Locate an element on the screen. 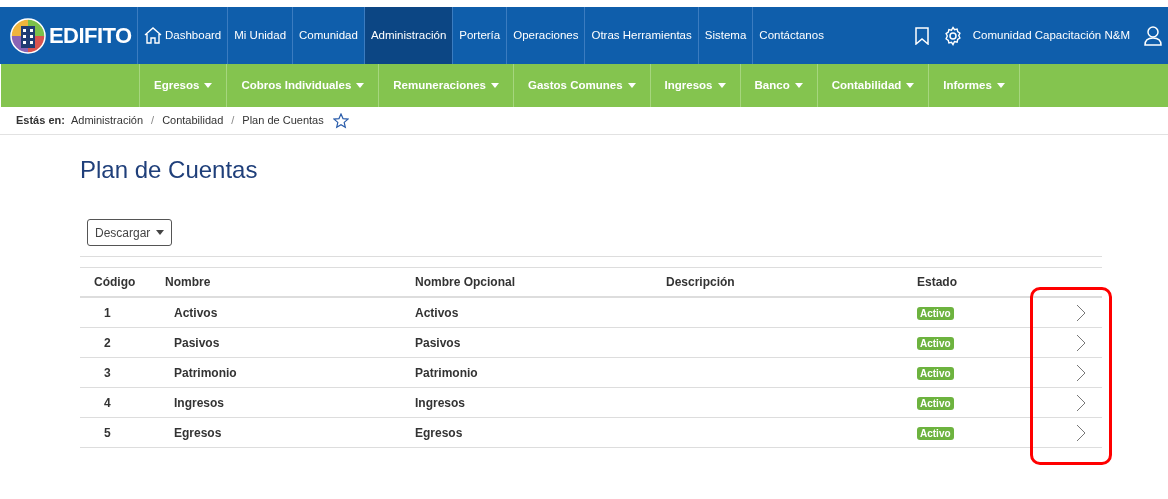  nav-tab: Contáctanos is located at coordinates (791, 35).